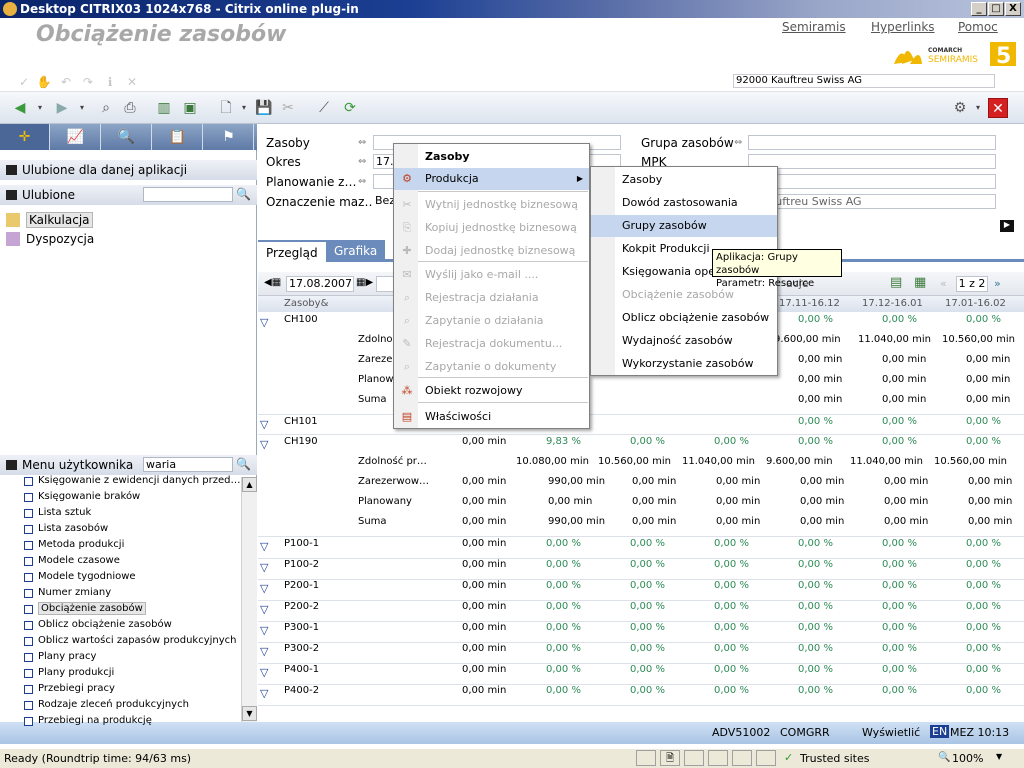 The image size is (1024, 768). Describe the element at coordinates (69, 689) in the screenshot. I see `menu-item: Przebiegi pracy` at that location.